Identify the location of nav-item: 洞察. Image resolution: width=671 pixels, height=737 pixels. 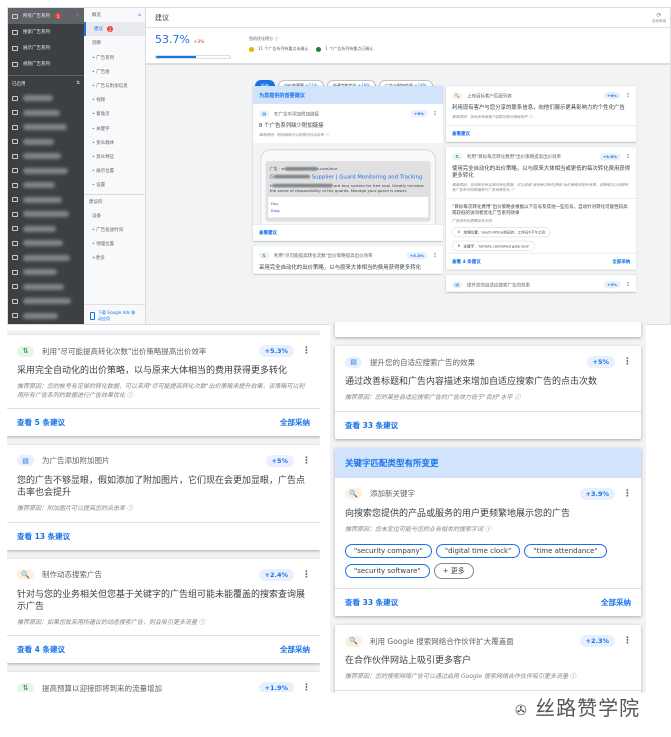
(114, 43).